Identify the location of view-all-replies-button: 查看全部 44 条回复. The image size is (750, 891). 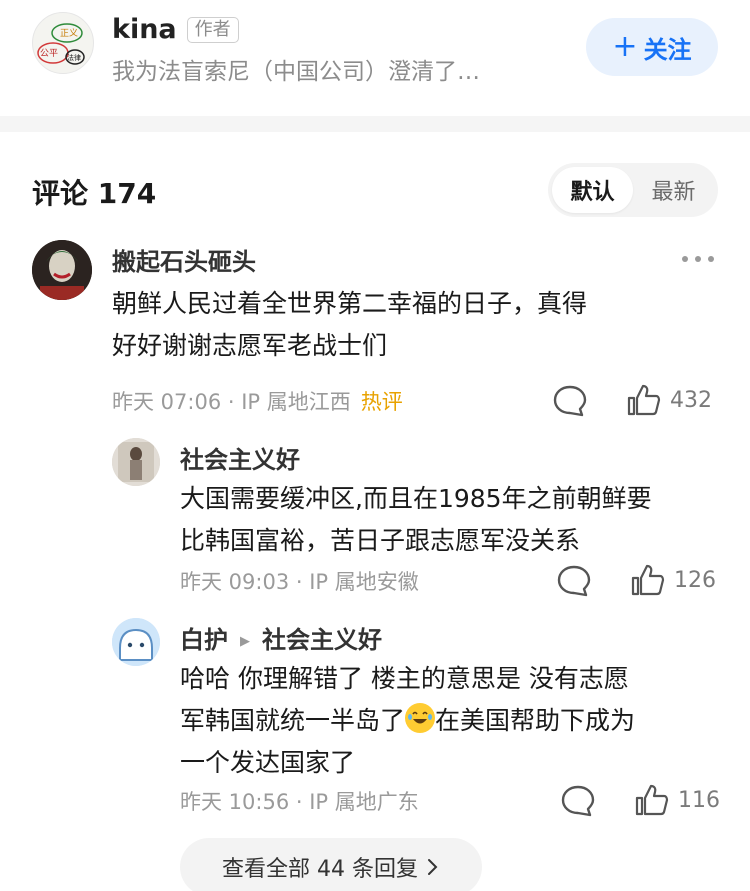
(331, 864).